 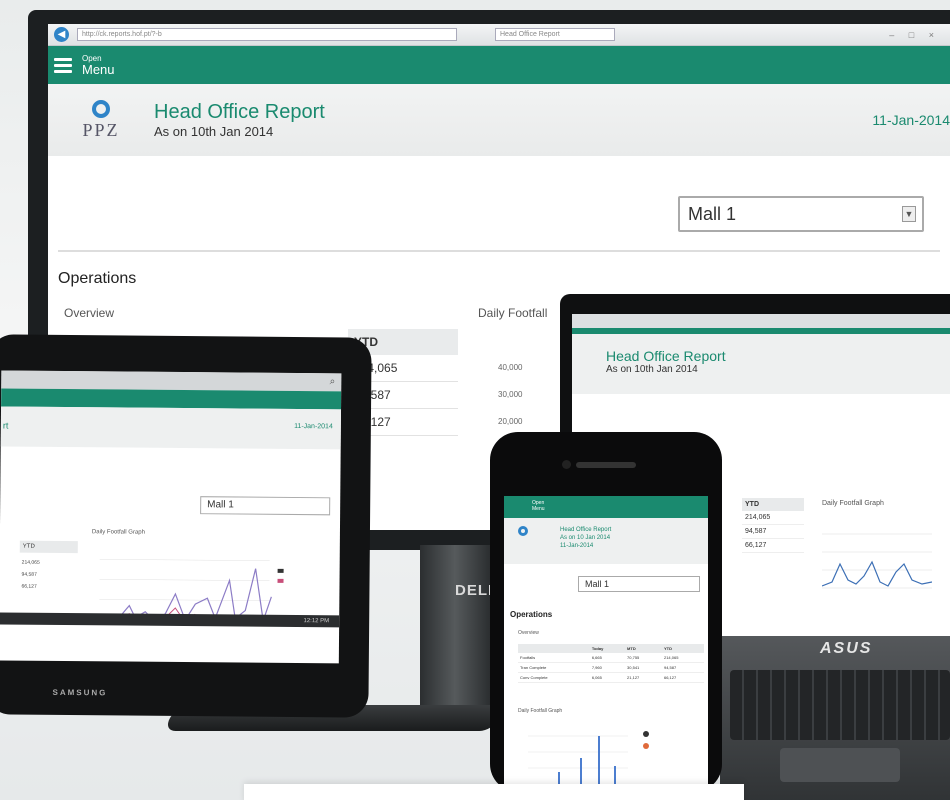 I want to click on speaker-grille, so click(x=606, y=465).